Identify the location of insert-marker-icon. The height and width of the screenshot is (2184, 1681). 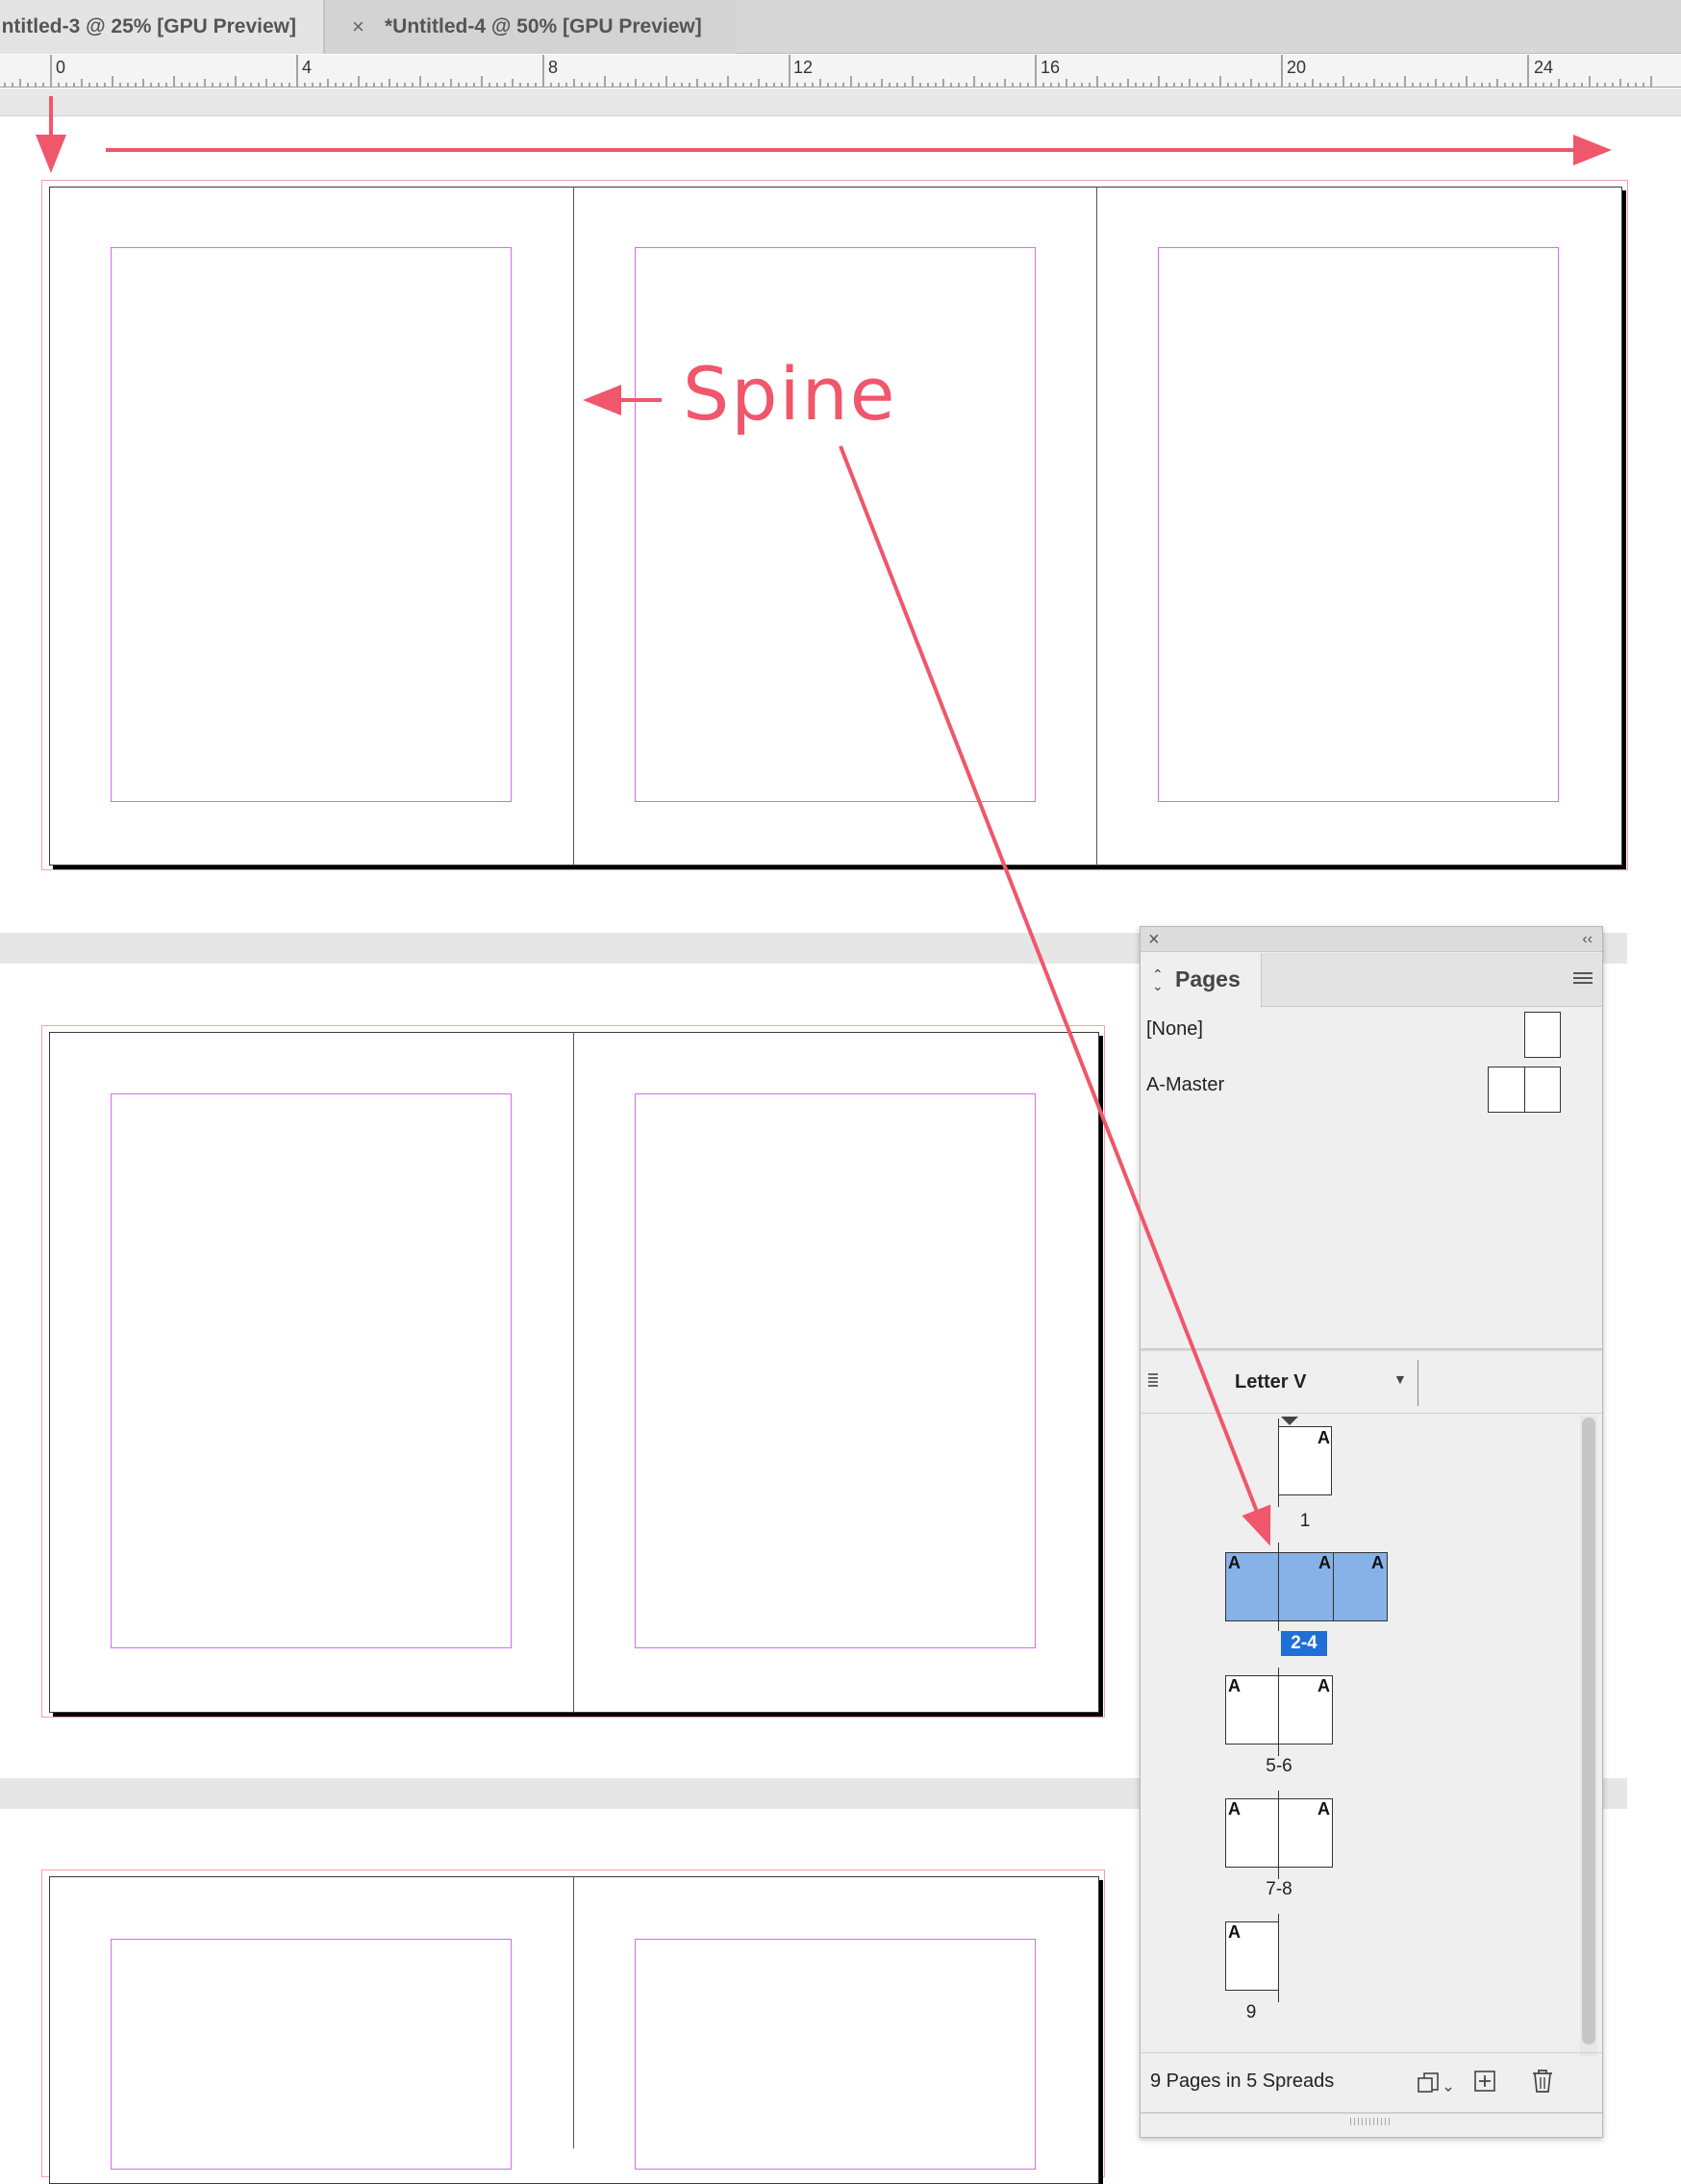
(1289, 1421).